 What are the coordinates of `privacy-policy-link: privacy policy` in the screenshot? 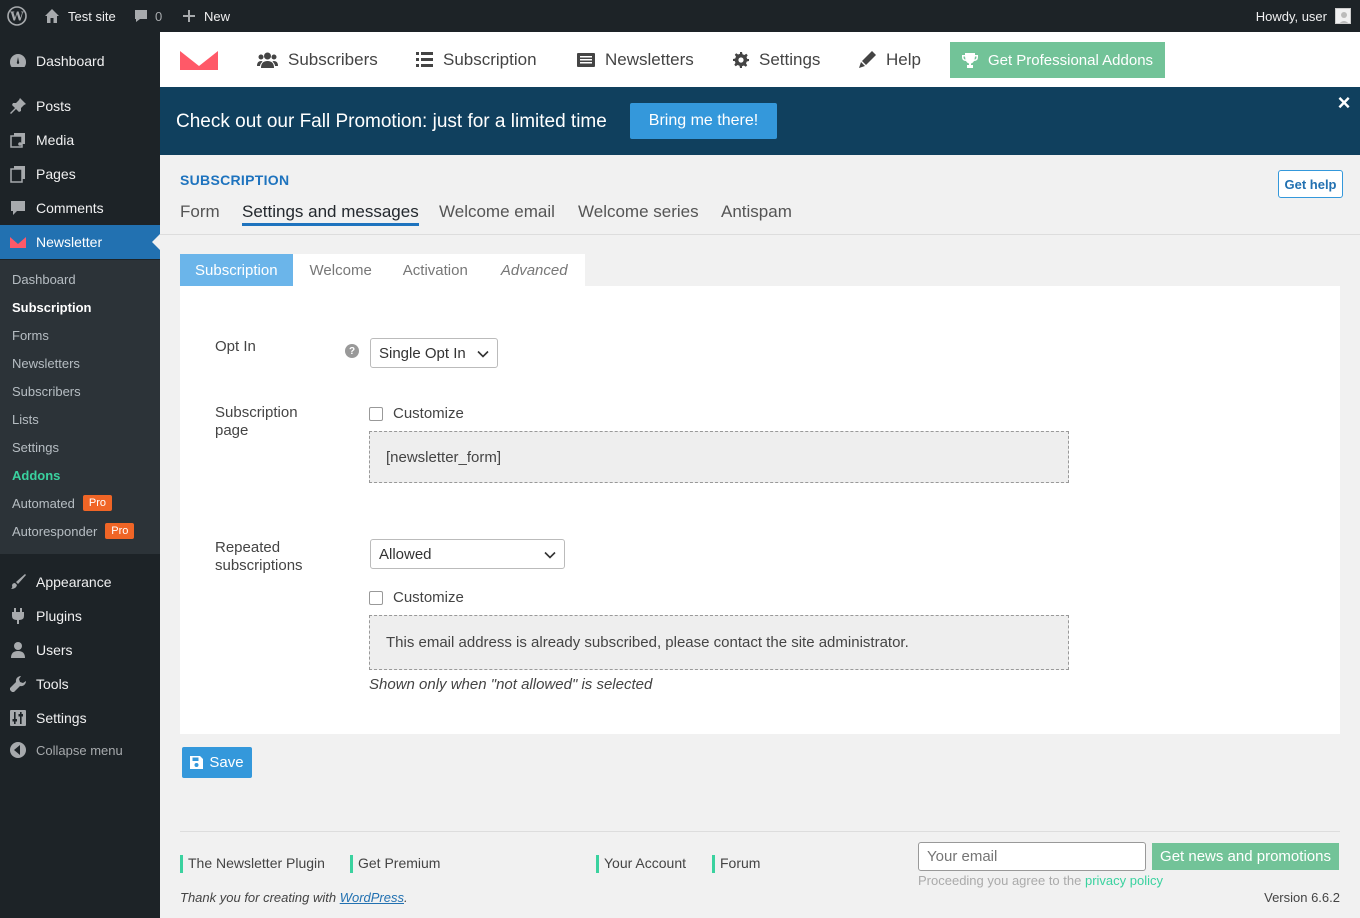 It's located at (1124, 880).